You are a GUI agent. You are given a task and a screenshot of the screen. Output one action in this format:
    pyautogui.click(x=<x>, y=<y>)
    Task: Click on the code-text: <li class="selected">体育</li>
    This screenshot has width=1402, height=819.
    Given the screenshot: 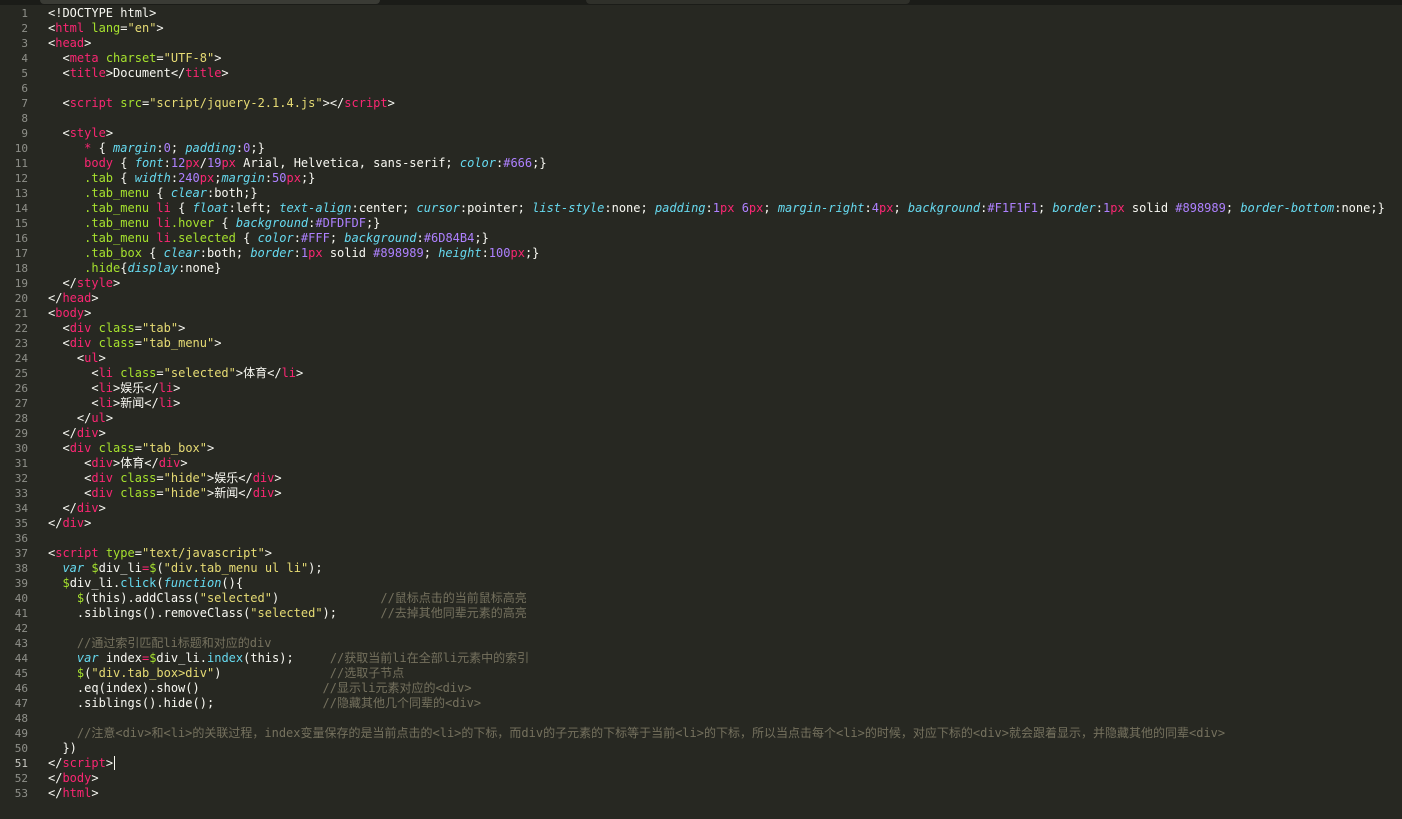 What is the action you would take?
    pyautogui.click(x=175, y=373)
    